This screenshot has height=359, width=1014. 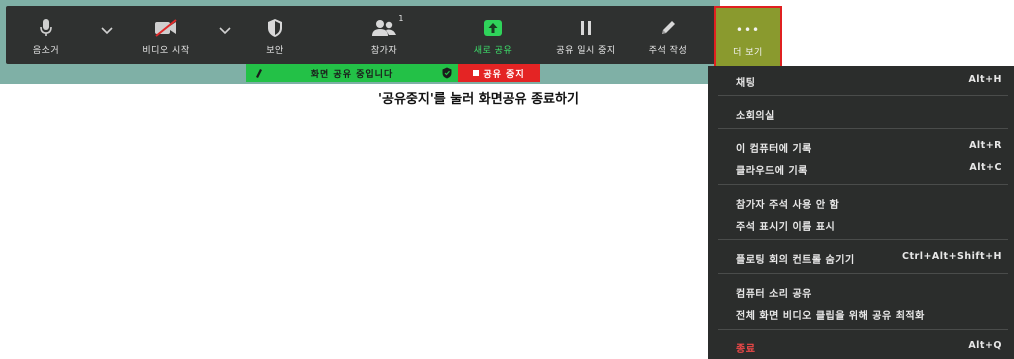 I want to click on new-share-label: 새로 공유, so click(x=493, y=50).